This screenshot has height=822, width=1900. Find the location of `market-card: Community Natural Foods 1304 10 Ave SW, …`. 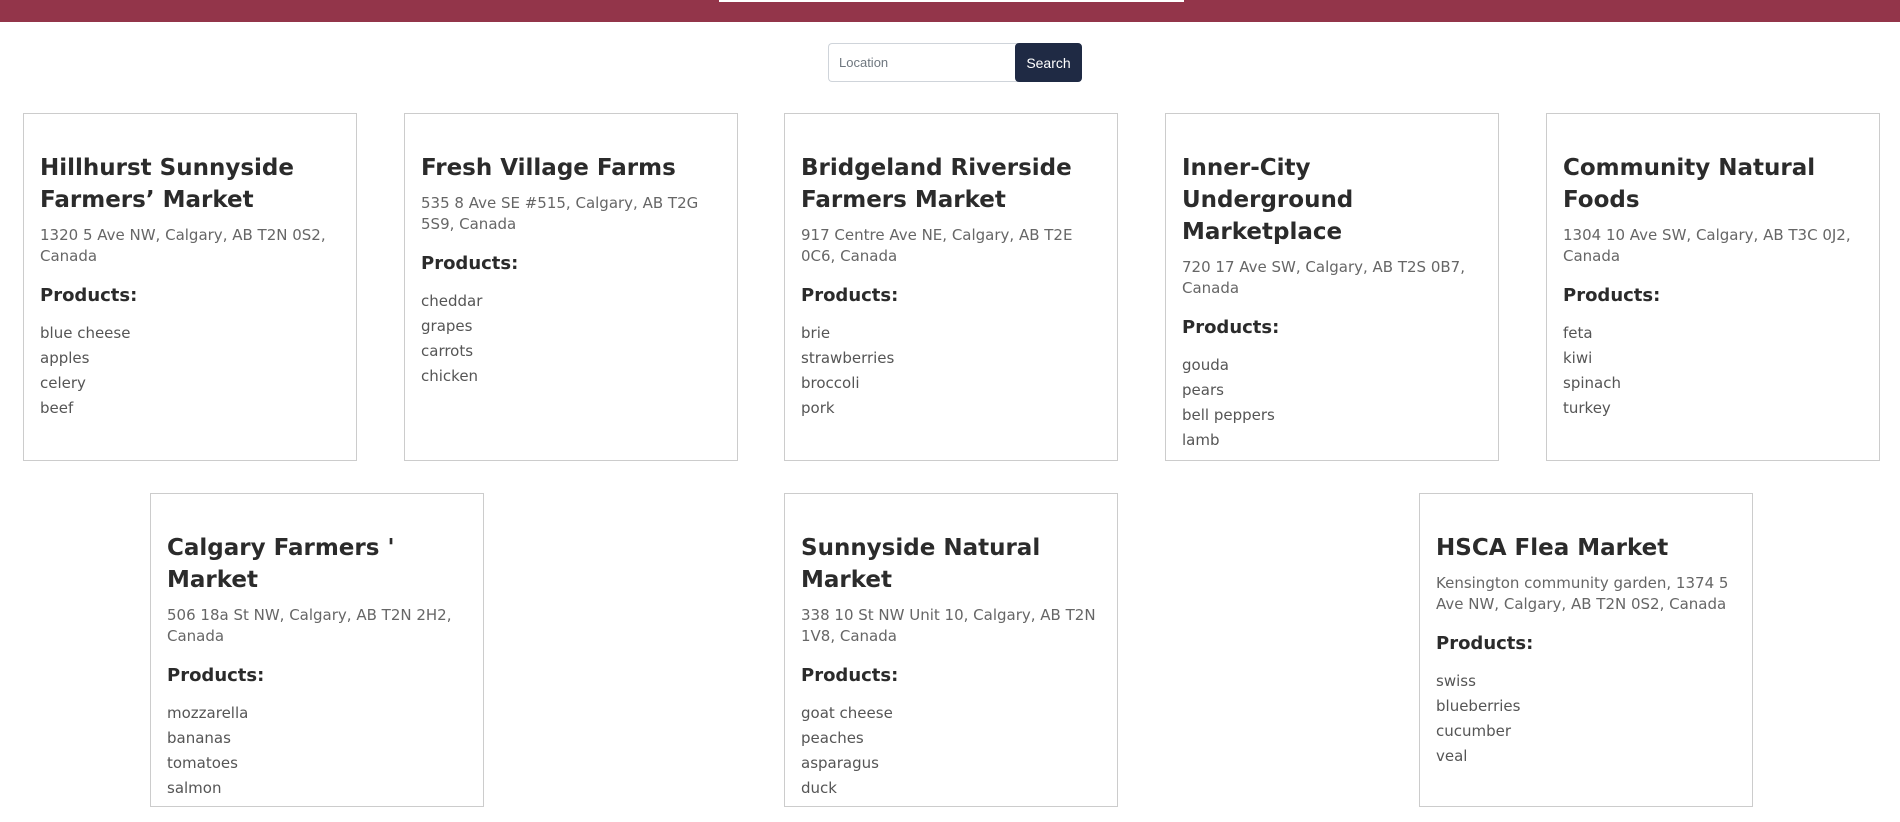

market-card: Community Natural Foods 1304 10 Ave SW, … is located at coordinates (1713, 287).